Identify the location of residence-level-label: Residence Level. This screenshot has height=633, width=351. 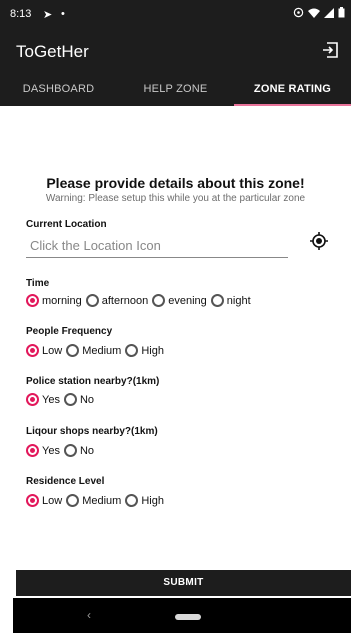
(65, 481).